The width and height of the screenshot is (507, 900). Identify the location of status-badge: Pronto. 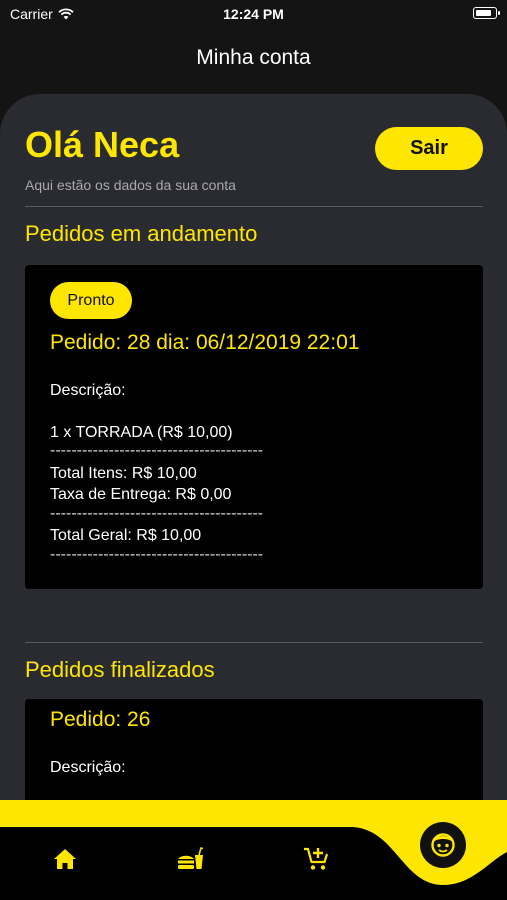
(91, 300).